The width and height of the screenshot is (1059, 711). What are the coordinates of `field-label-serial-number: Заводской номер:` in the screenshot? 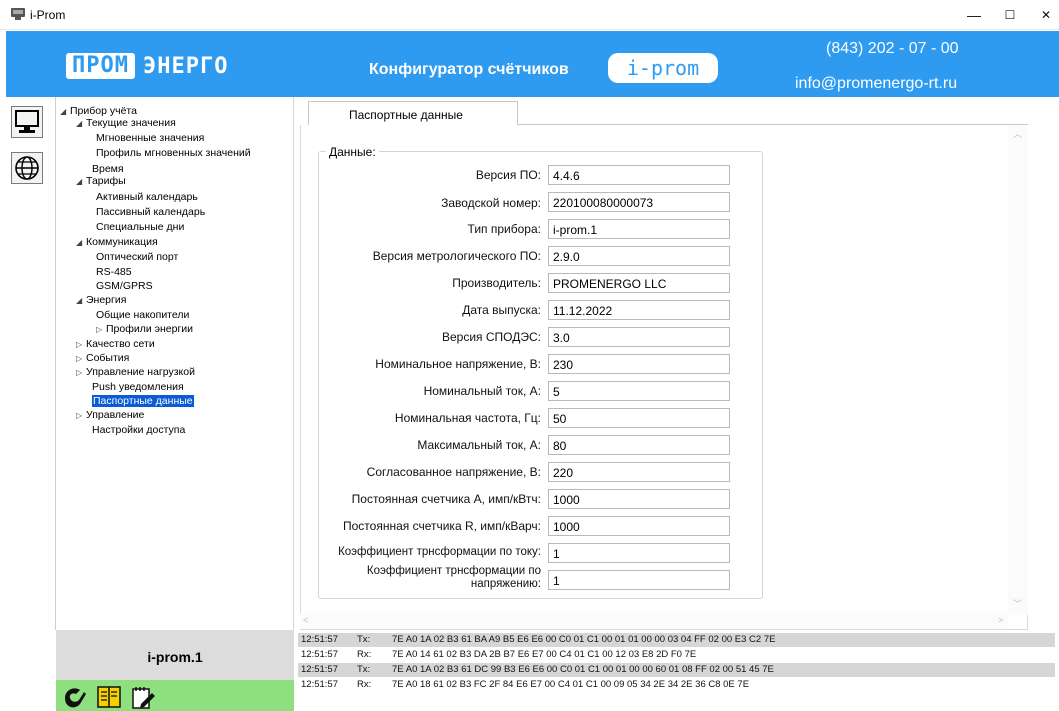 It's located at (491, 203).